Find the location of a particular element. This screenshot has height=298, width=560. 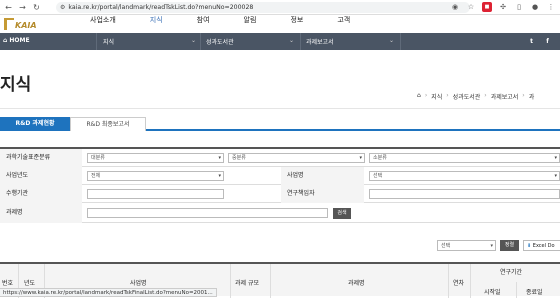

top-menu-item-active: 지식 is located at coordinates (156, 19).